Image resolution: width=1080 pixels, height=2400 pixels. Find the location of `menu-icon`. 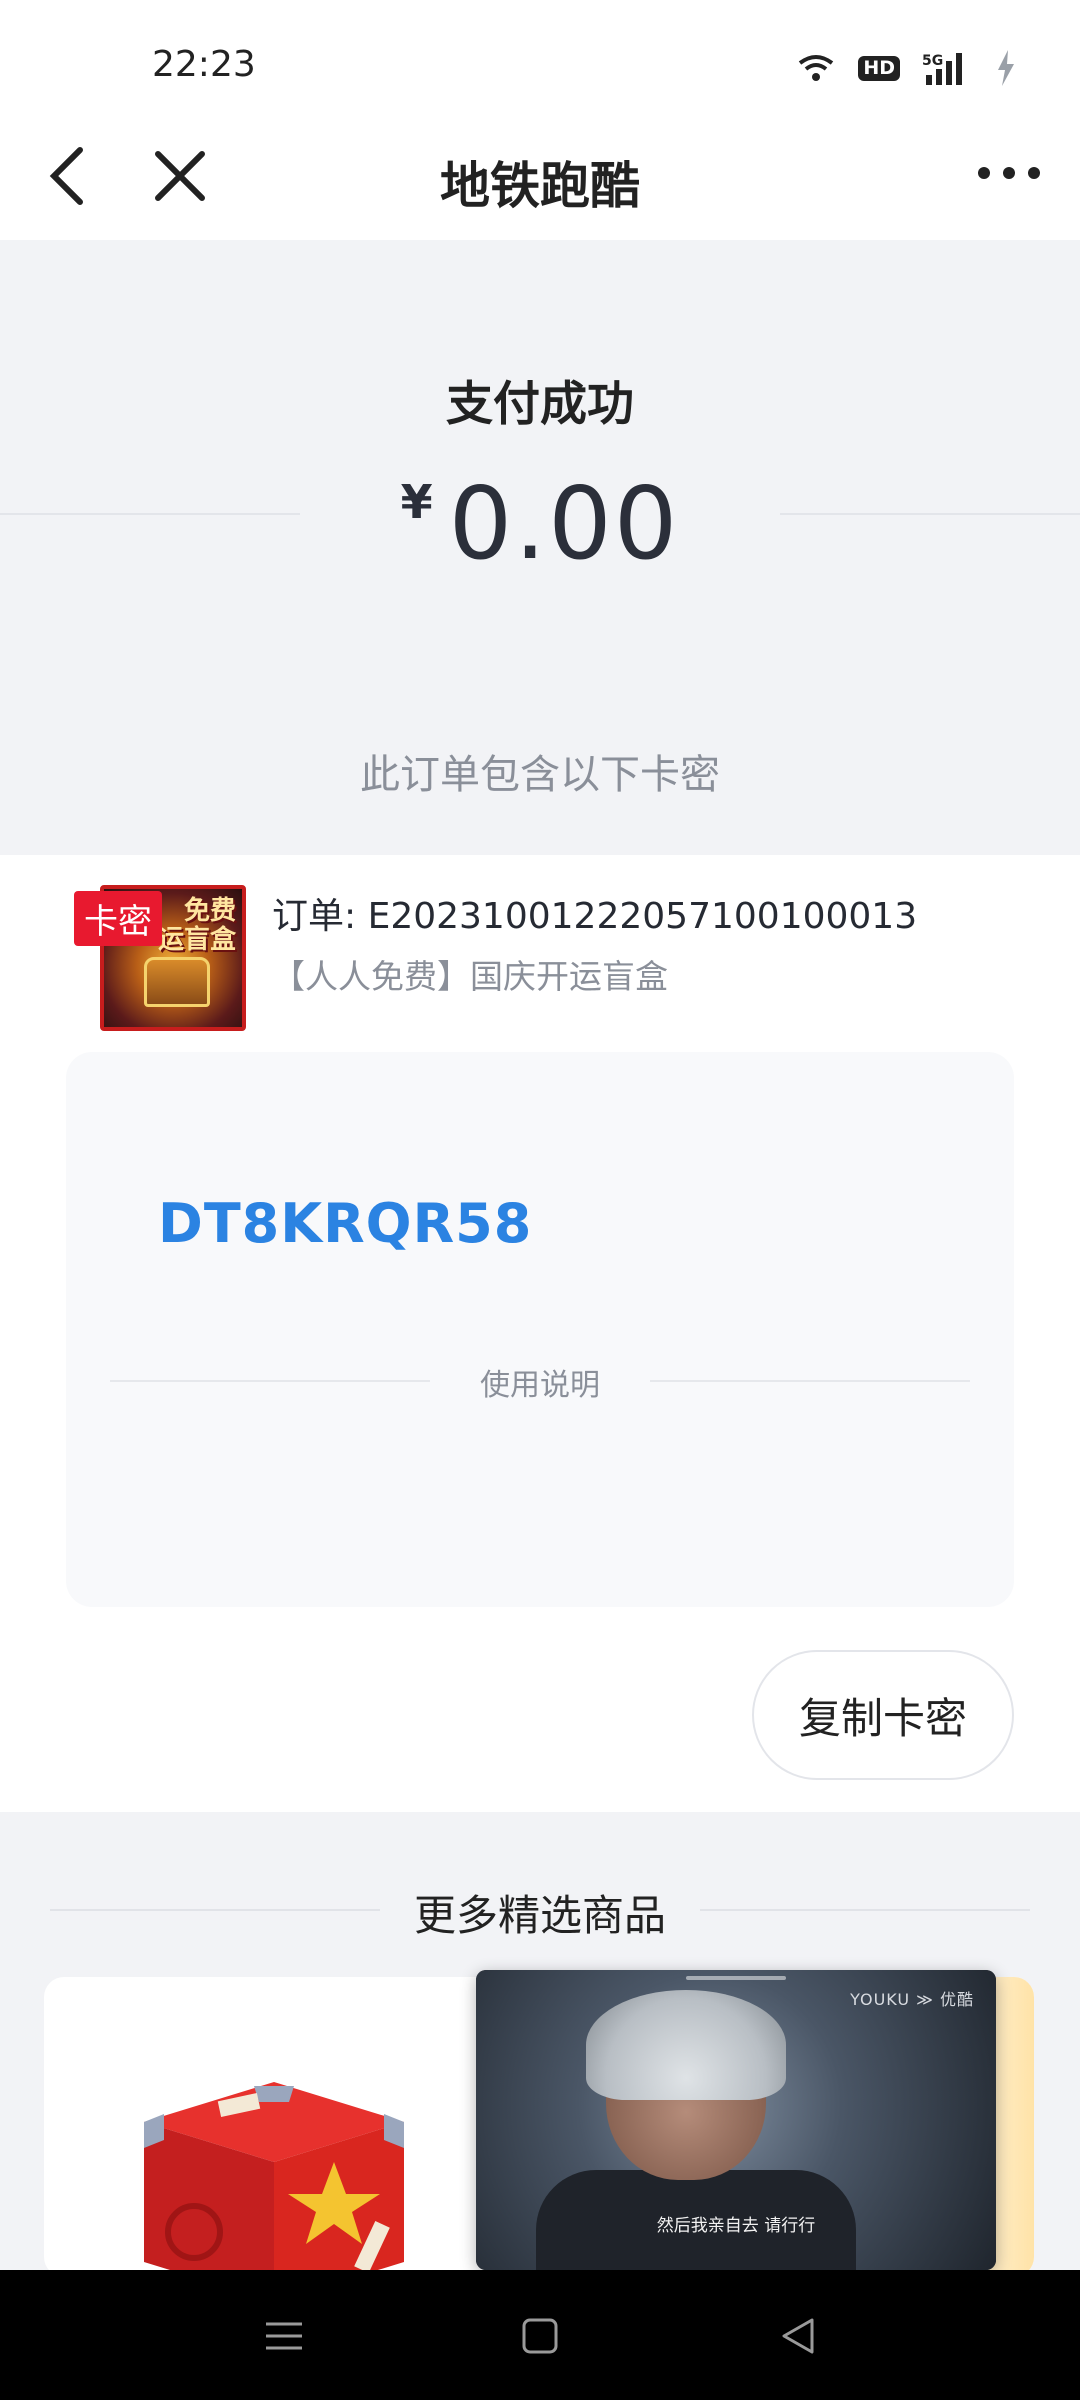

menu-icon is located at coordinates (284, 2336).